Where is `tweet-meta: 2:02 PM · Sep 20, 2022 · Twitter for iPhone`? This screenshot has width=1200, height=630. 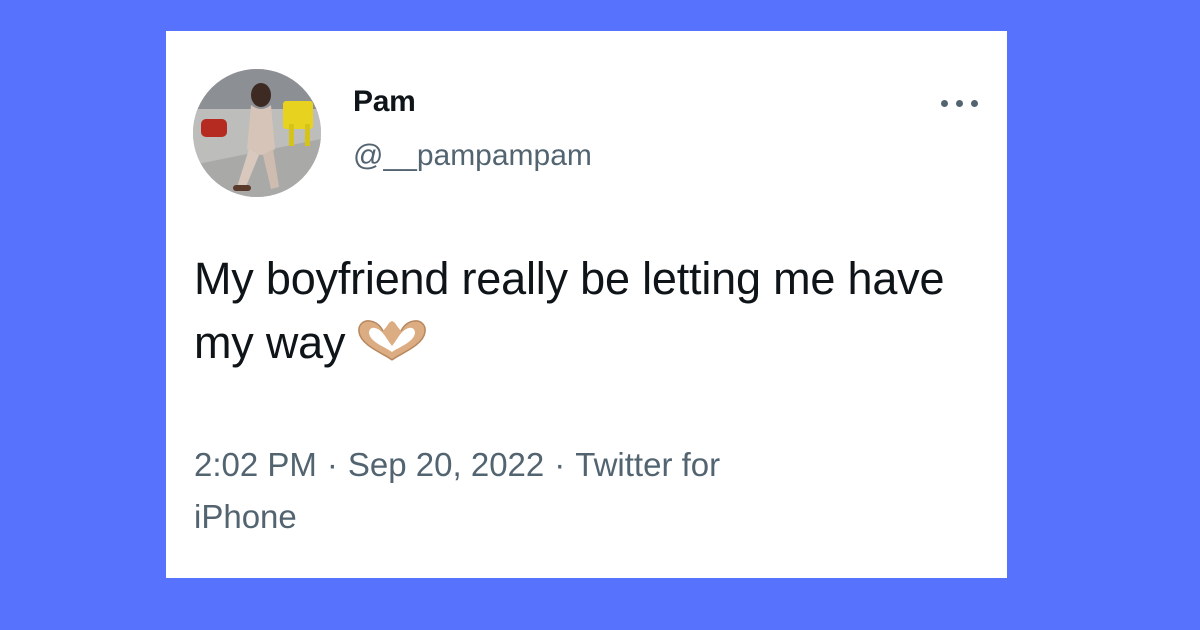
tweet-meta: 2:02 PM · Sep 20, 2022 · Twitter for iPhone is located at coordinates (544, 491).